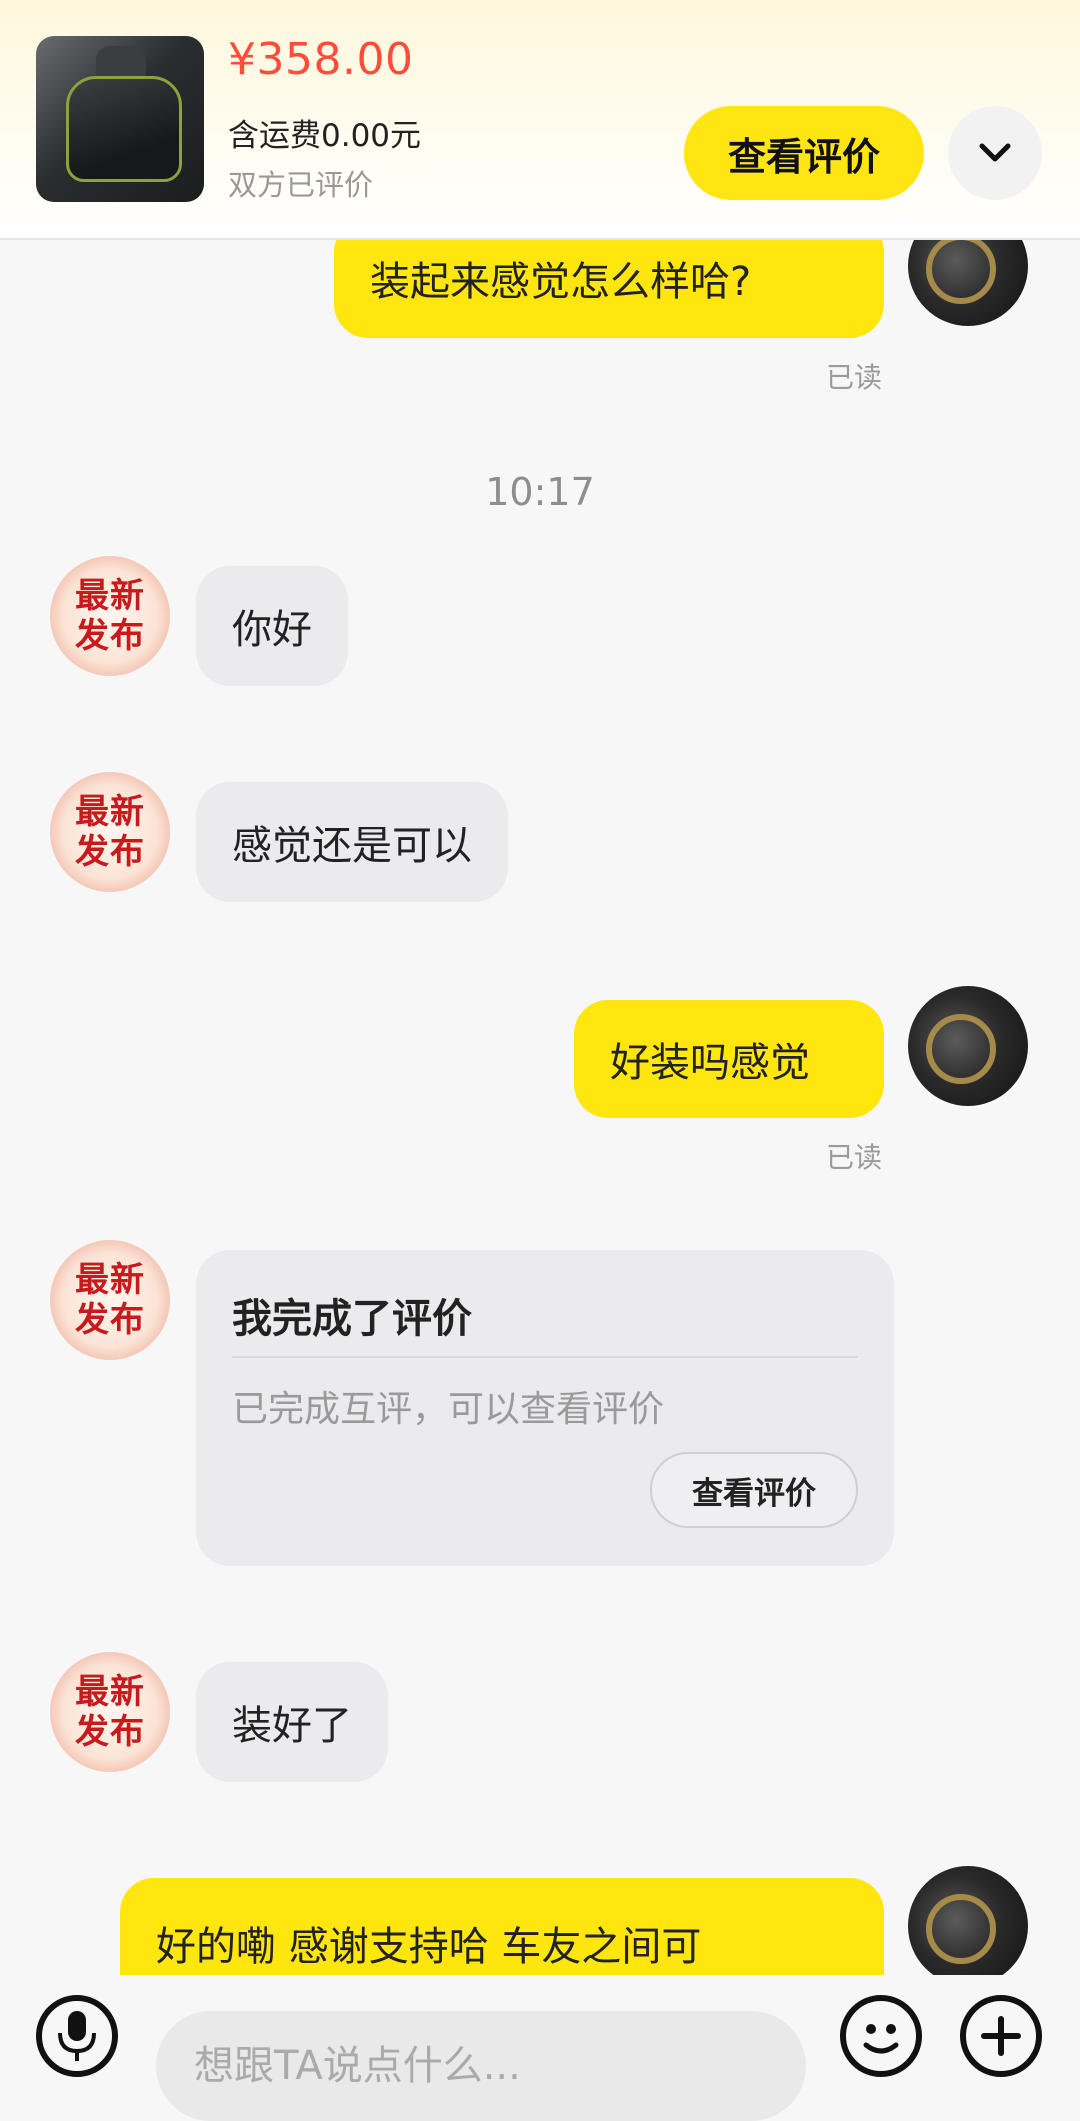 Image resolution: width=1080 pixels, height=2121 pixels. Describe the element at coordinates (321, 59) in the screenshot. I see `product-price: ¥358.00` at that location.